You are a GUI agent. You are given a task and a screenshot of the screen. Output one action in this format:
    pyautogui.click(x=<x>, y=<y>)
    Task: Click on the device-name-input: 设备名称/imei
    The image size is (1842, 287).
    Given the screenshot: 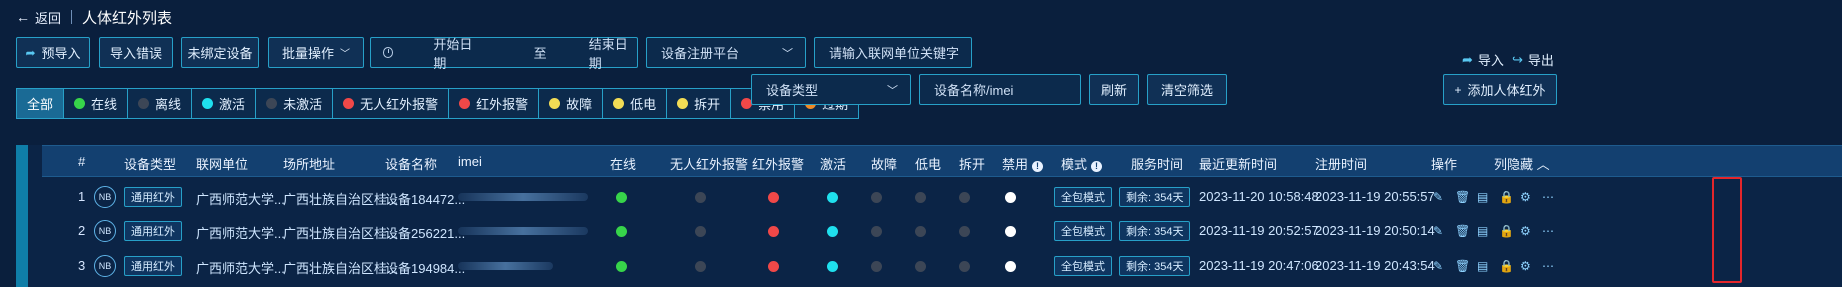 What is the action you would take?
    pyautogui.click(x=1000, y=89)
    